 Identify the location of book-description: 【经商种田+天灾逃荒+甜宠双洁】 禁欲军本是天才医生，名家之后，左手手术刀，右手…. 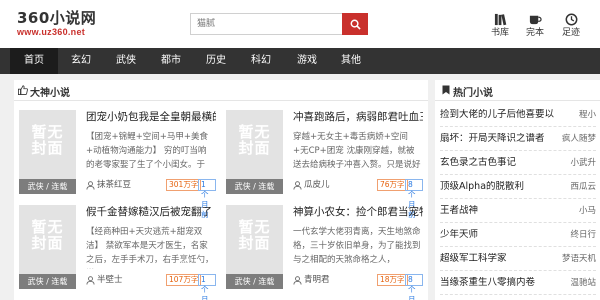
(150, 246).